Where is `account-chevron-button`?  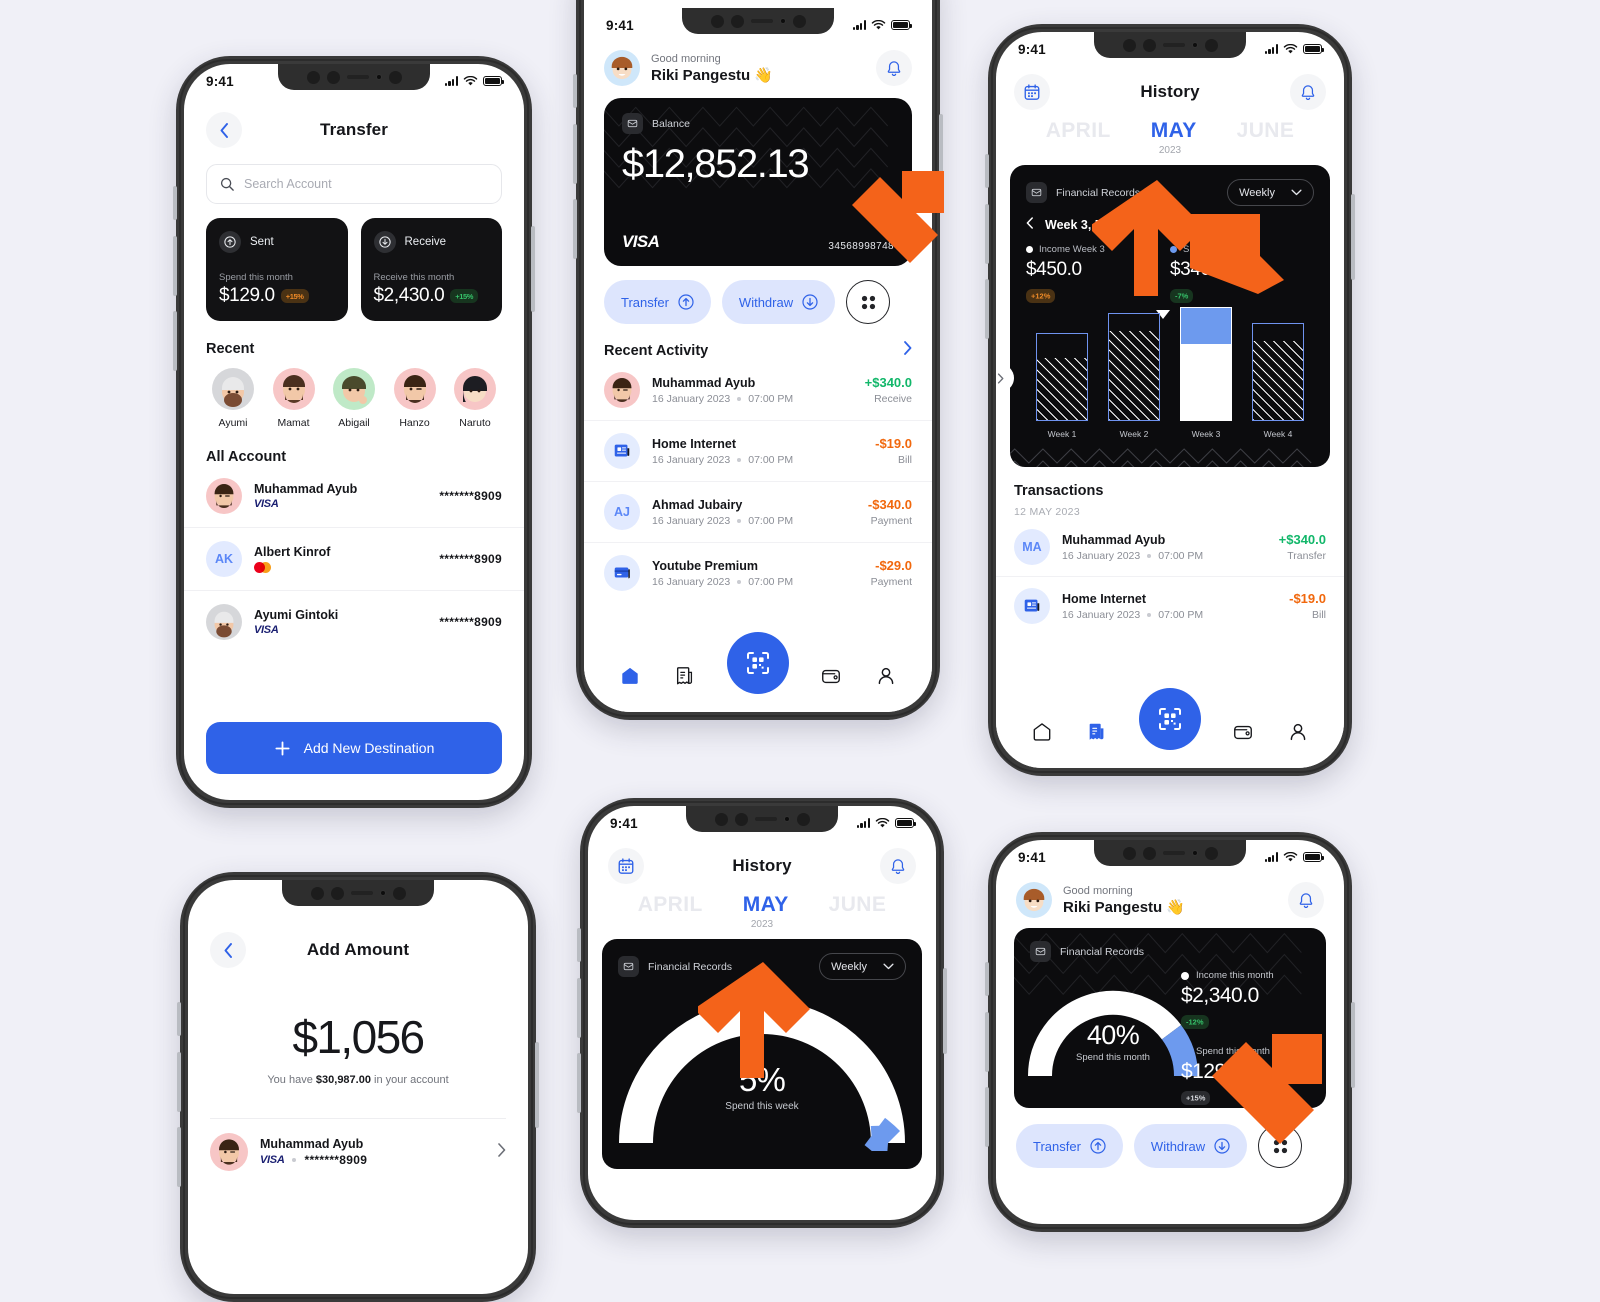 account-chevron-button is located at coordinates (501, 1152).